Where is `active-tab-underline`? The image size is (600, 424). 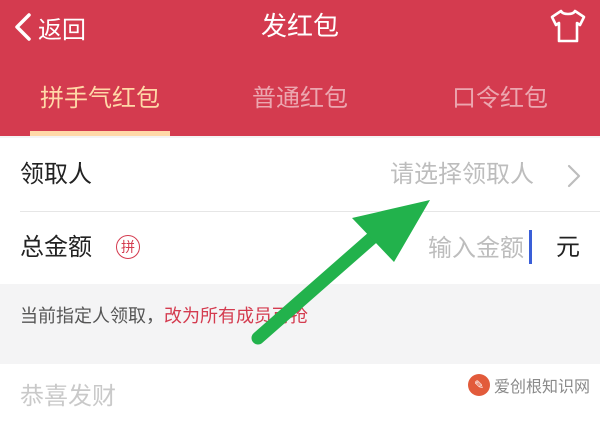
active-tab-underline is located at coordinates (100, 133).